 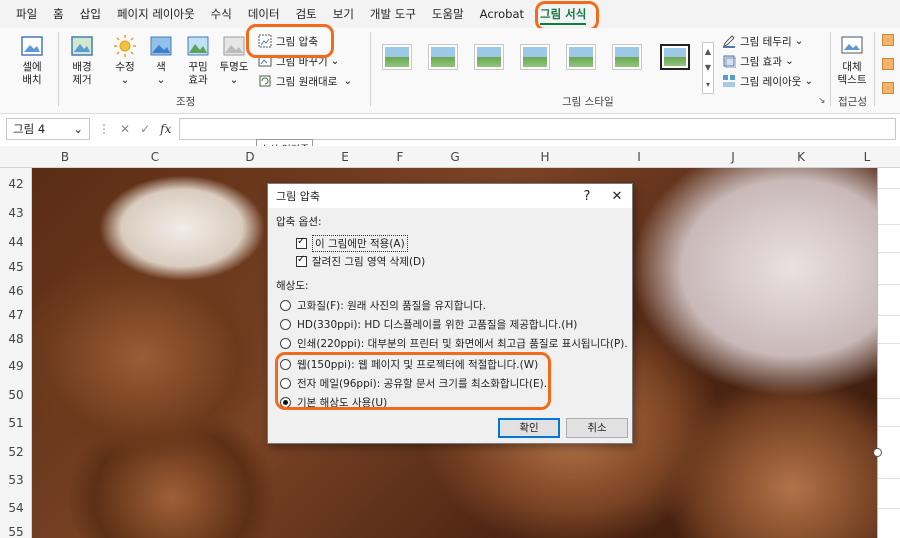 I want to click on resolution-option-hifi: 고화질(F): 원래 사진의 품질을 유지합니다., so click(x=383, y=305).